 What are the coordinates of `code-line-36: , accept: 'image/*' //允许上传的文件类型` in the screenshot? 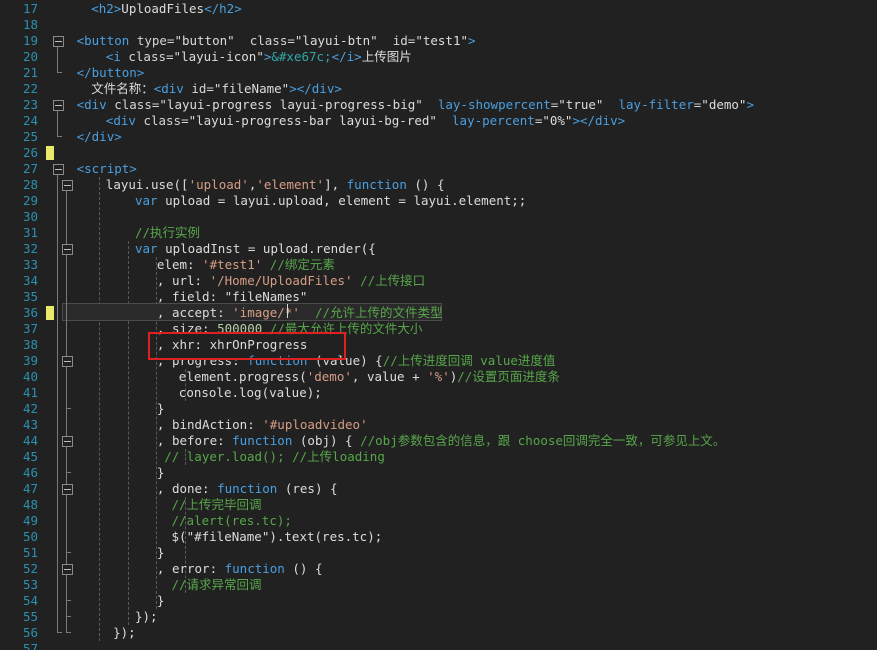 It's located at (300, 313).